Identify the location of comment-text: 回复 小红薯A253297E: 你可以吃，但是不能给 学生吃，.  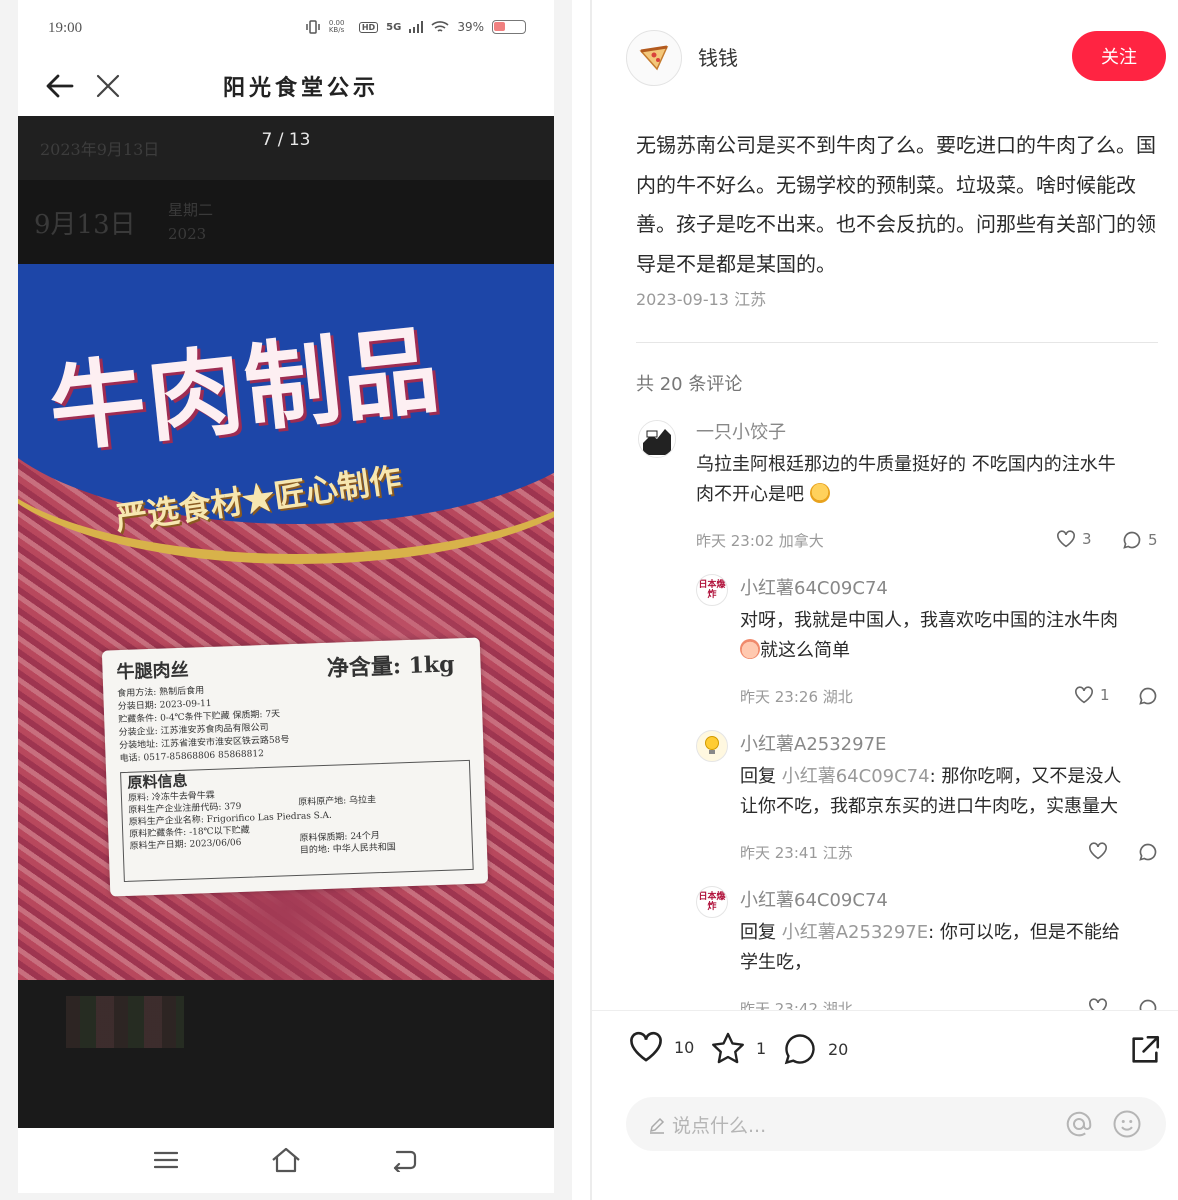
(954, 948).